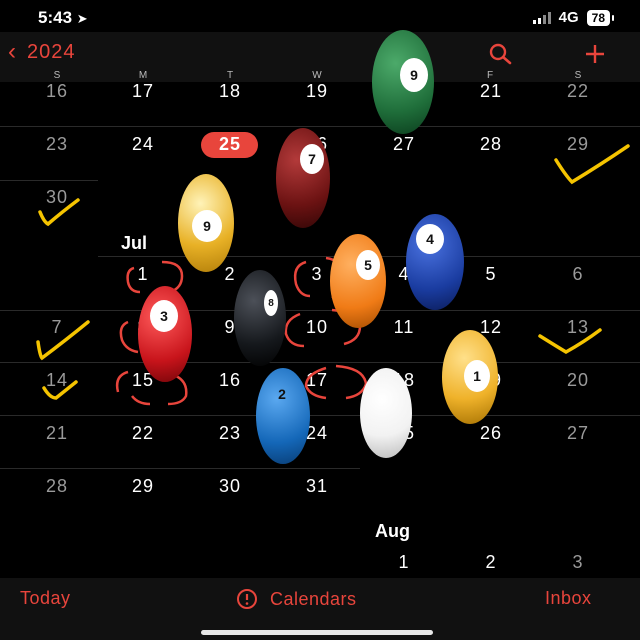 This screenshot has height=640, width=640. I want to click on calendar-day: 6, so click(578, 274).